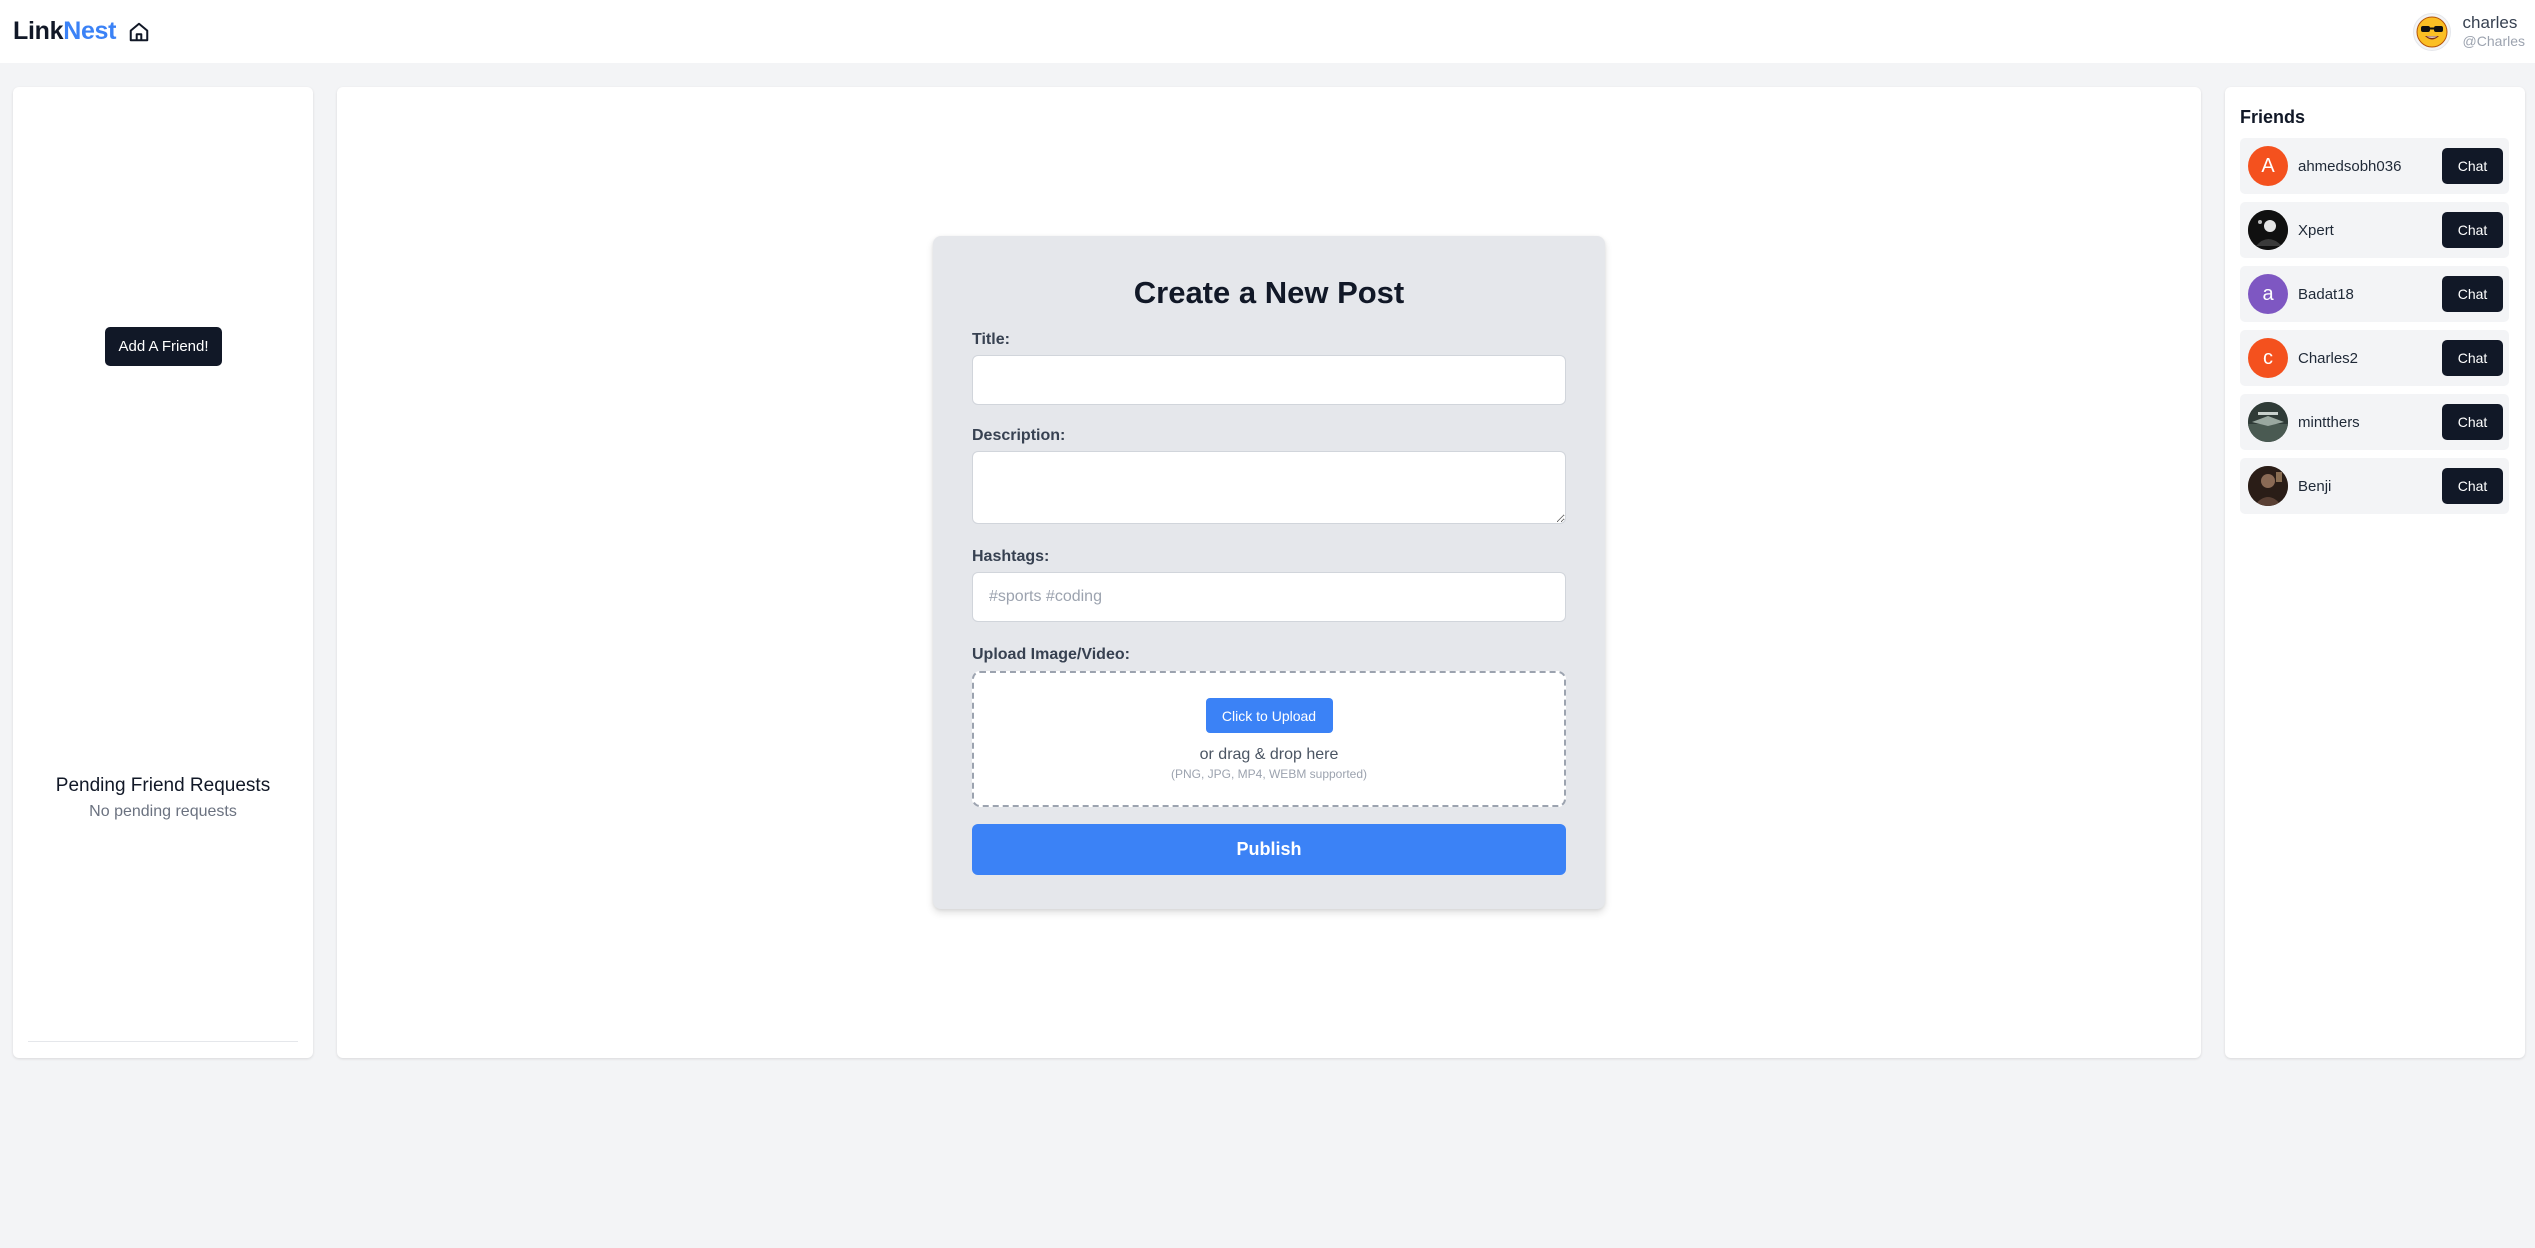  Describe the element at coordinates (139, 32) in the screenshot. I see `home-icon` at that location.